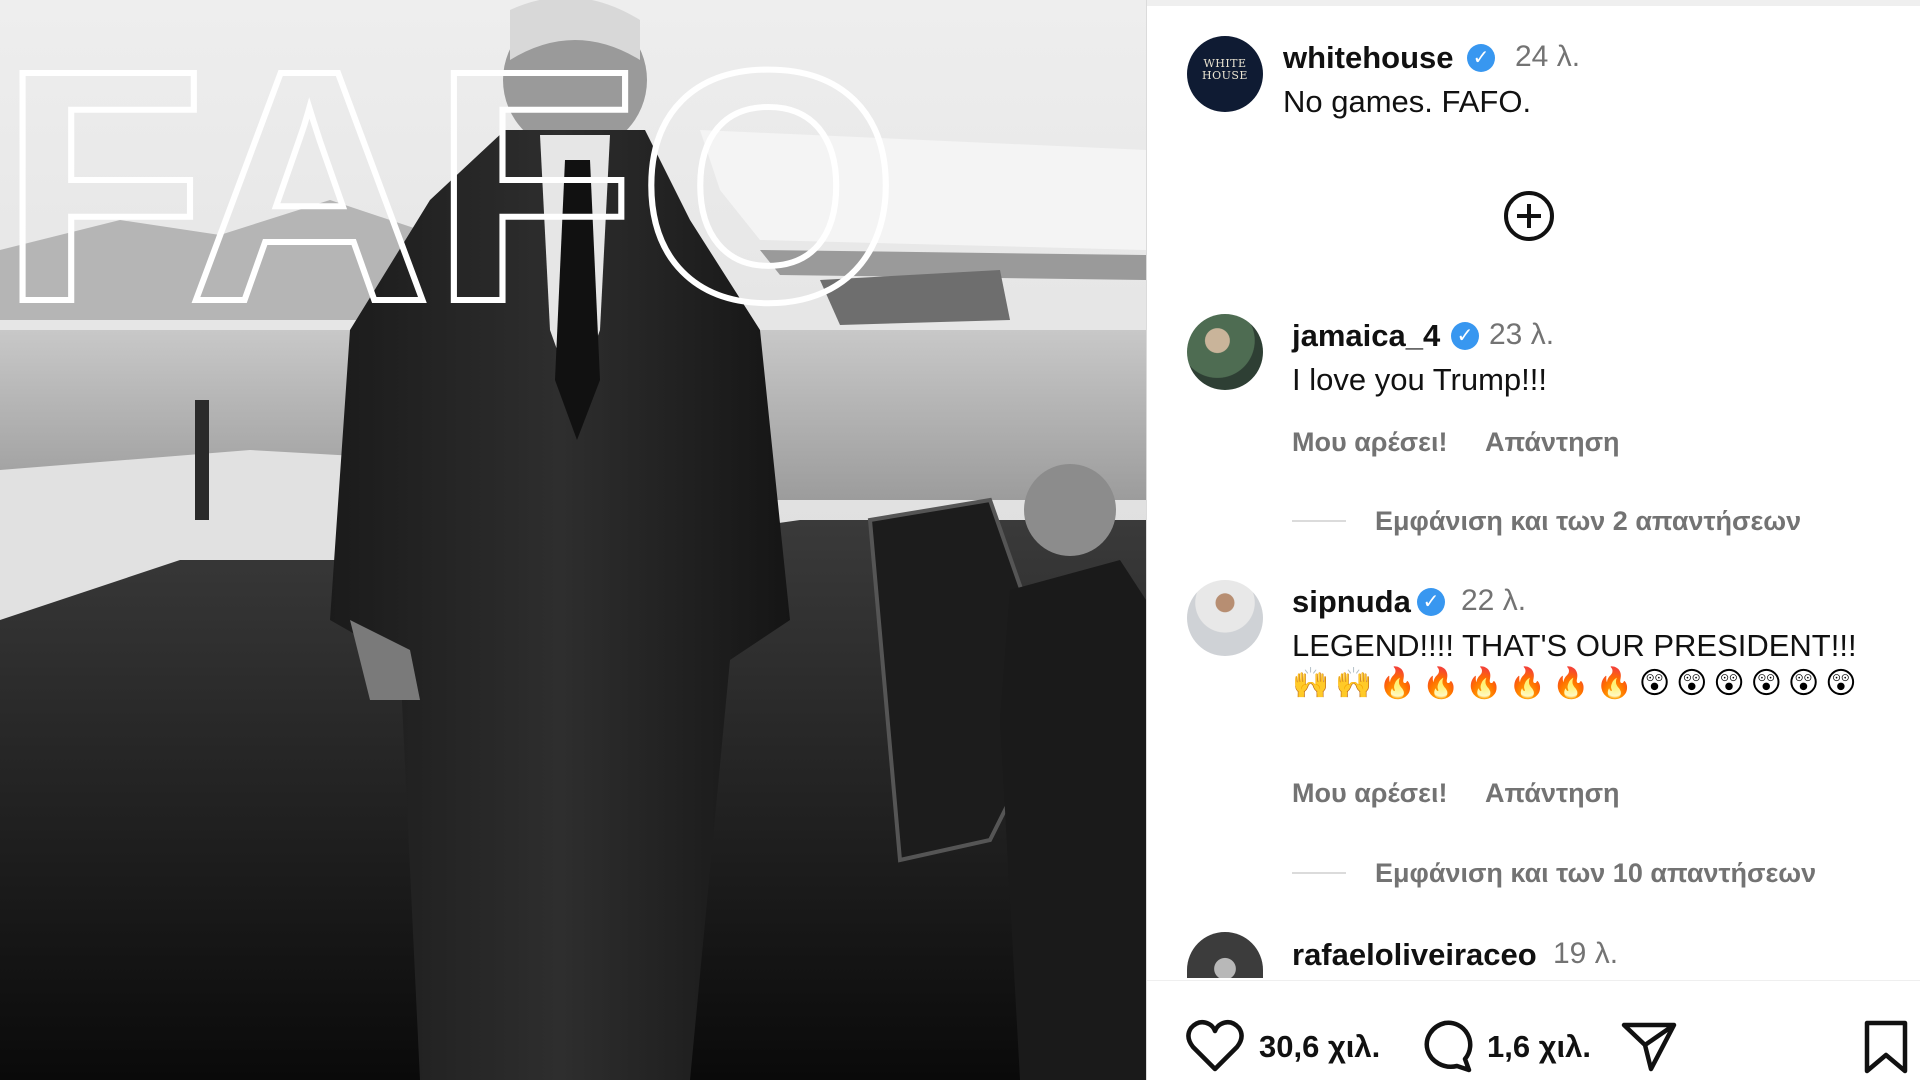 The height and width of the screenshot is (1081, 1920). I want to click on post-action-bar: 30,6 χιλ. 1,6 χιλ., so click(1533, 1030).